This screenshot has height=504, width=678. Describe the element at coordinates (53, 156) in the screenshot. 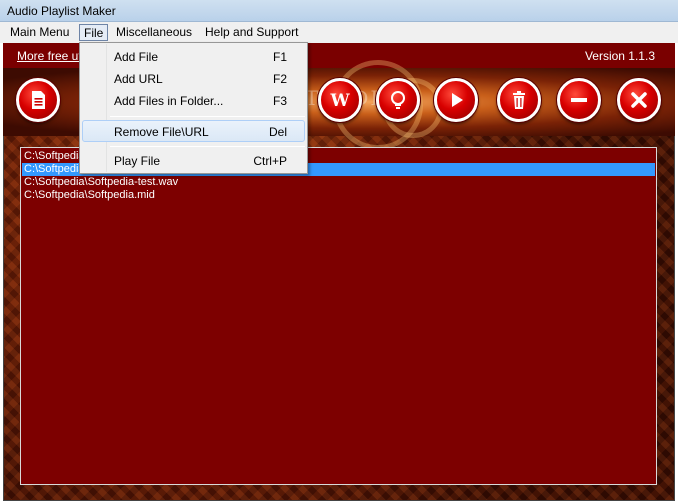

I see `list-item: C:\Softpedia` at that location.